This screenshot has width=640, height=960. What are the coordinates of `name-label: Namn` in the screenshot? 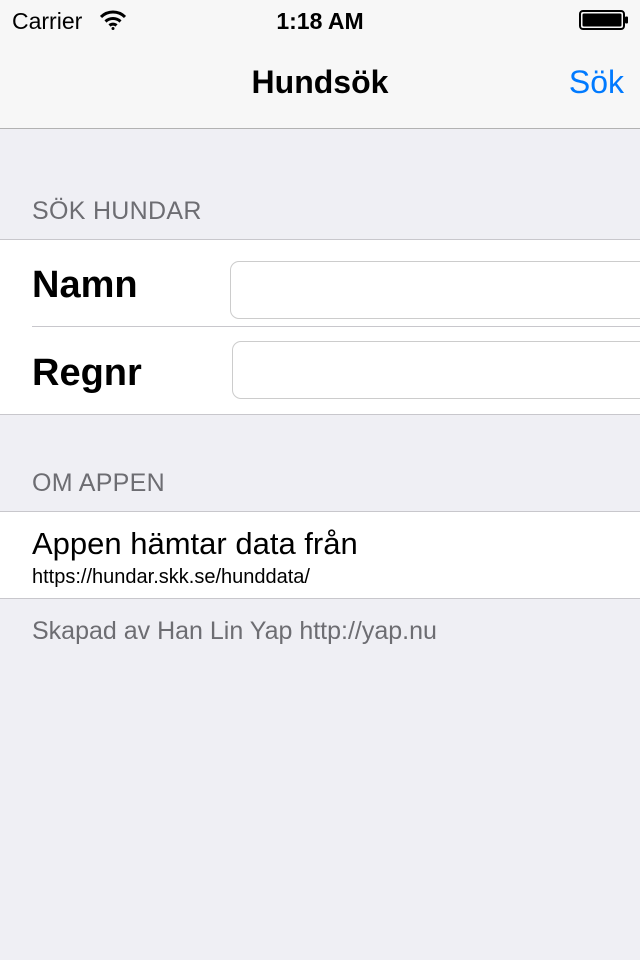 It's located at (85, 285).